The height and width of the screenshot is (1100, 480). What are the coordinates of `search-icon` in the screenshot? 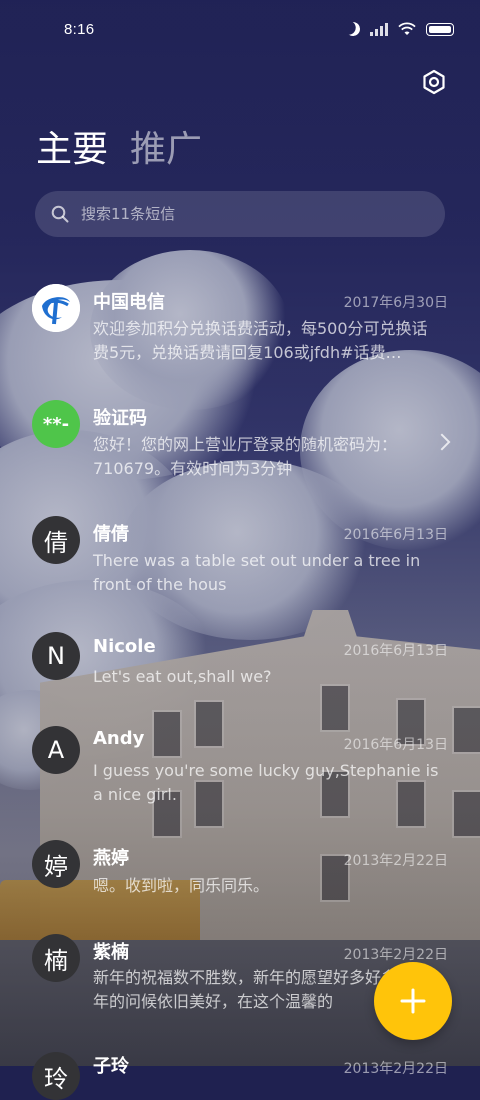 It's located at (60, 214).